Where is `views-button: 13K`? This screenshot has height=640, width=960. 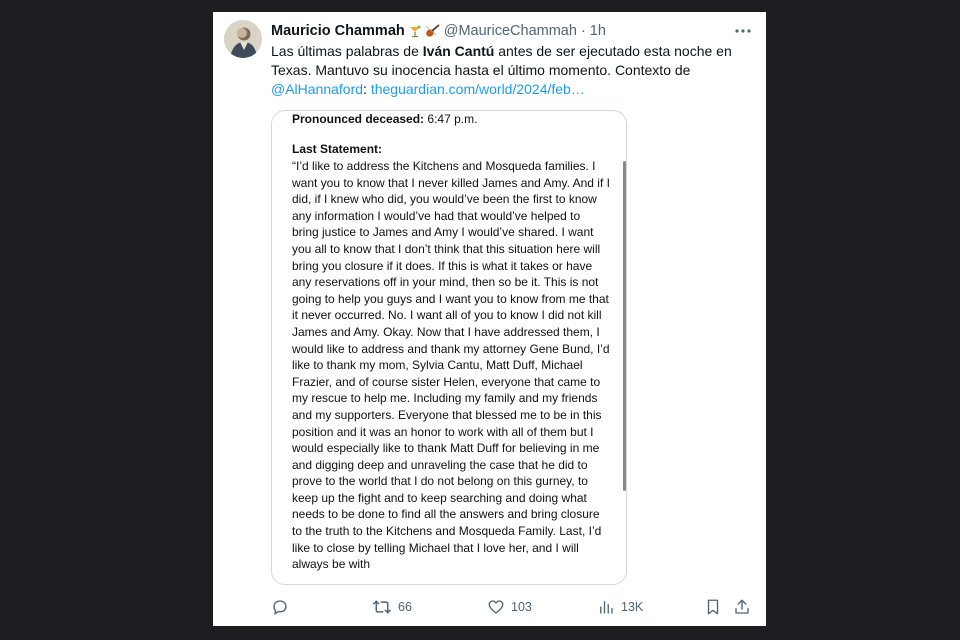 views-button: 13K is located at coordinates (620, 607).